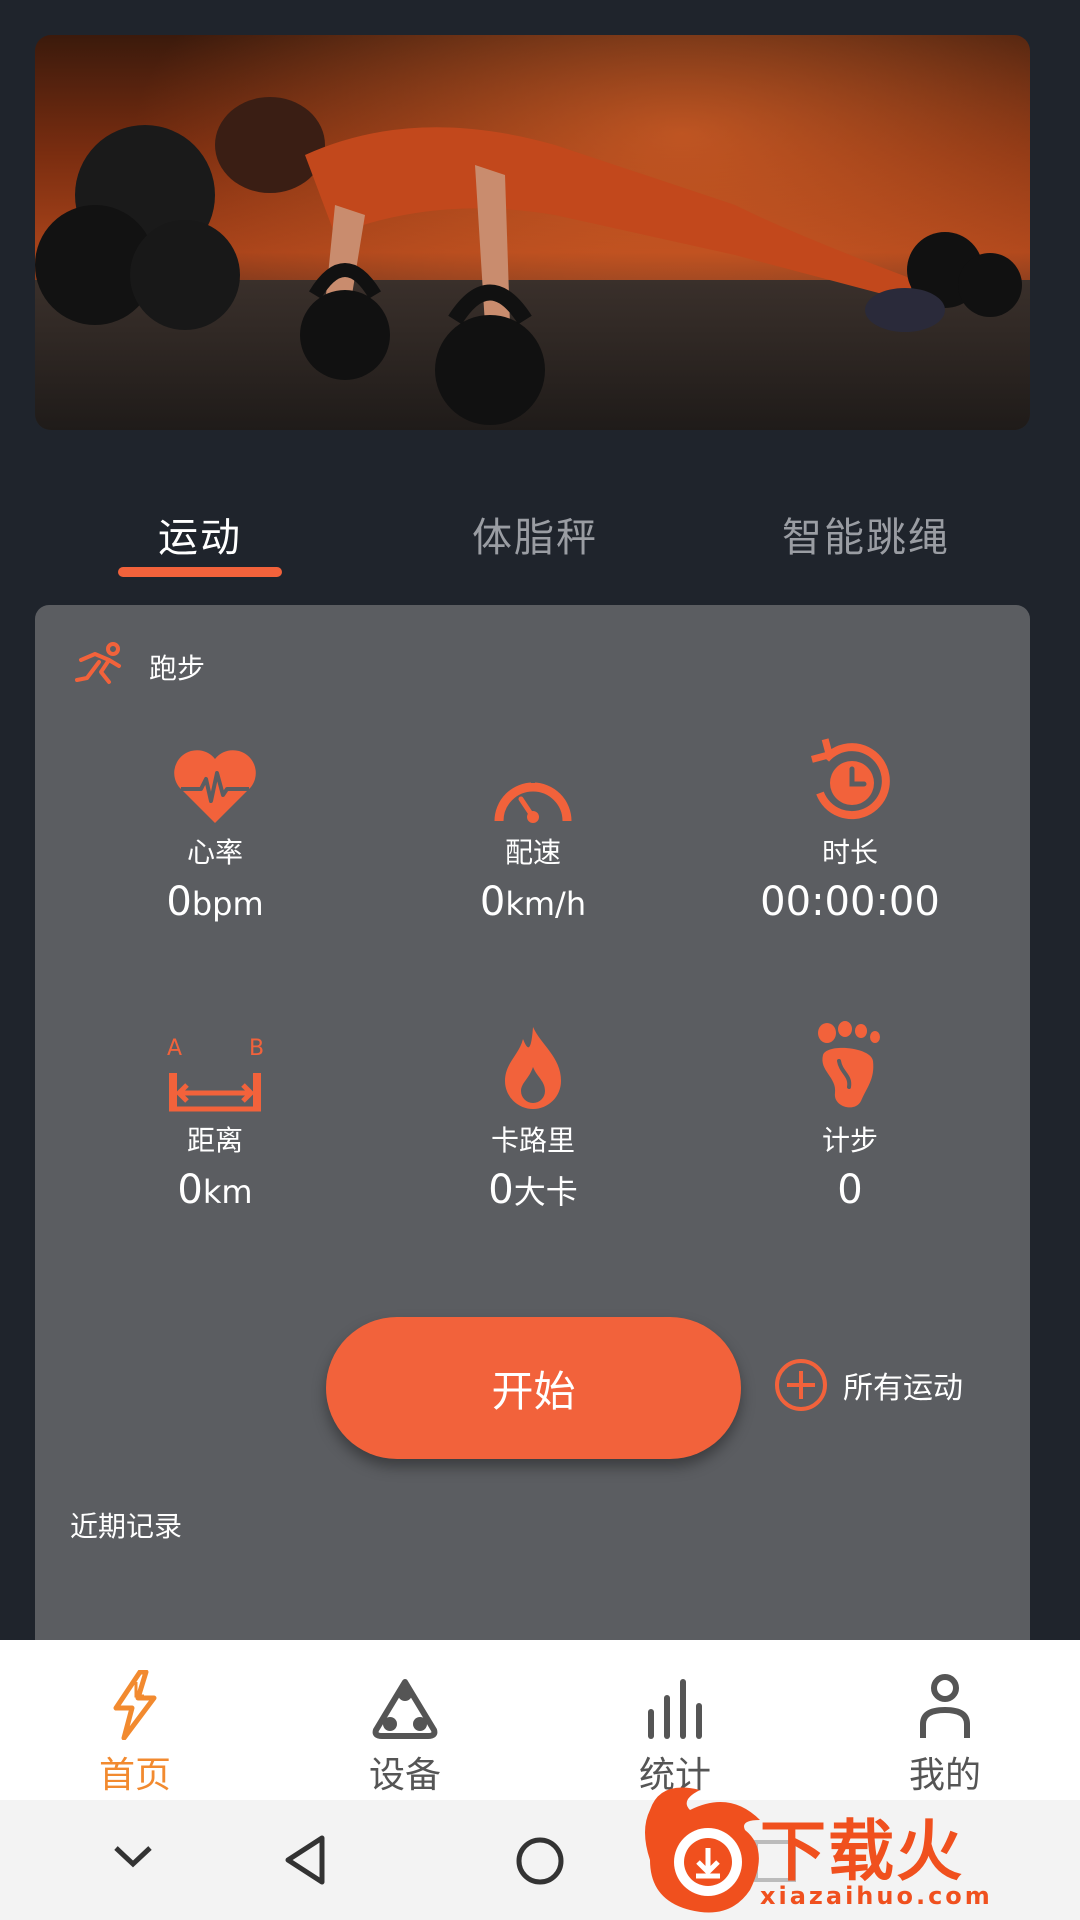 Image resolution: width=1080 pixels, height=1920 pixels. What do you see at coordinates (215, 830) in the screenshot?
I see `metric-heart-rate: 心率 0bpm` at bounding box center [215, 830].